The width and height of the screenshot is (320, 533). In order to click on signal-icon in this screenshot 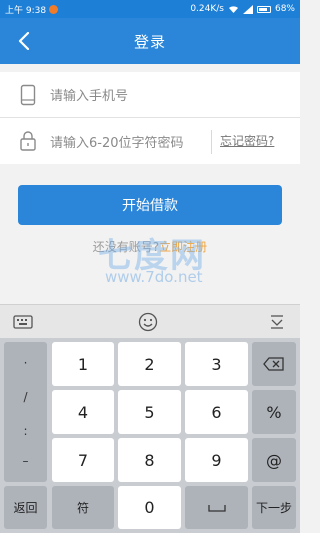, I will do `click(247, 9)`.